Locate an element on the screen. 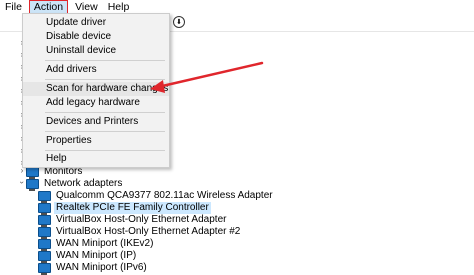 The image size is (474, 275). menu-item-scan-hardware: Scan for hardware changes is located at coordinates (96, 89).